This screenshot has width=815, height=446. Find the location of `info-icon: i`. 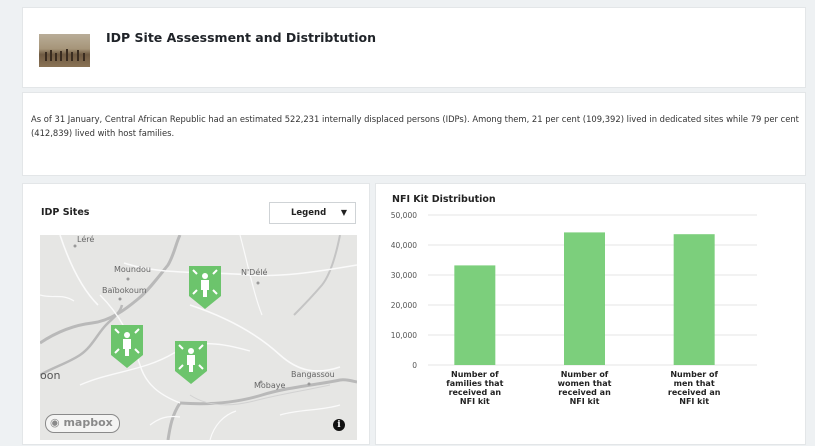

info-icon: i is located at coordinates (339, 425).